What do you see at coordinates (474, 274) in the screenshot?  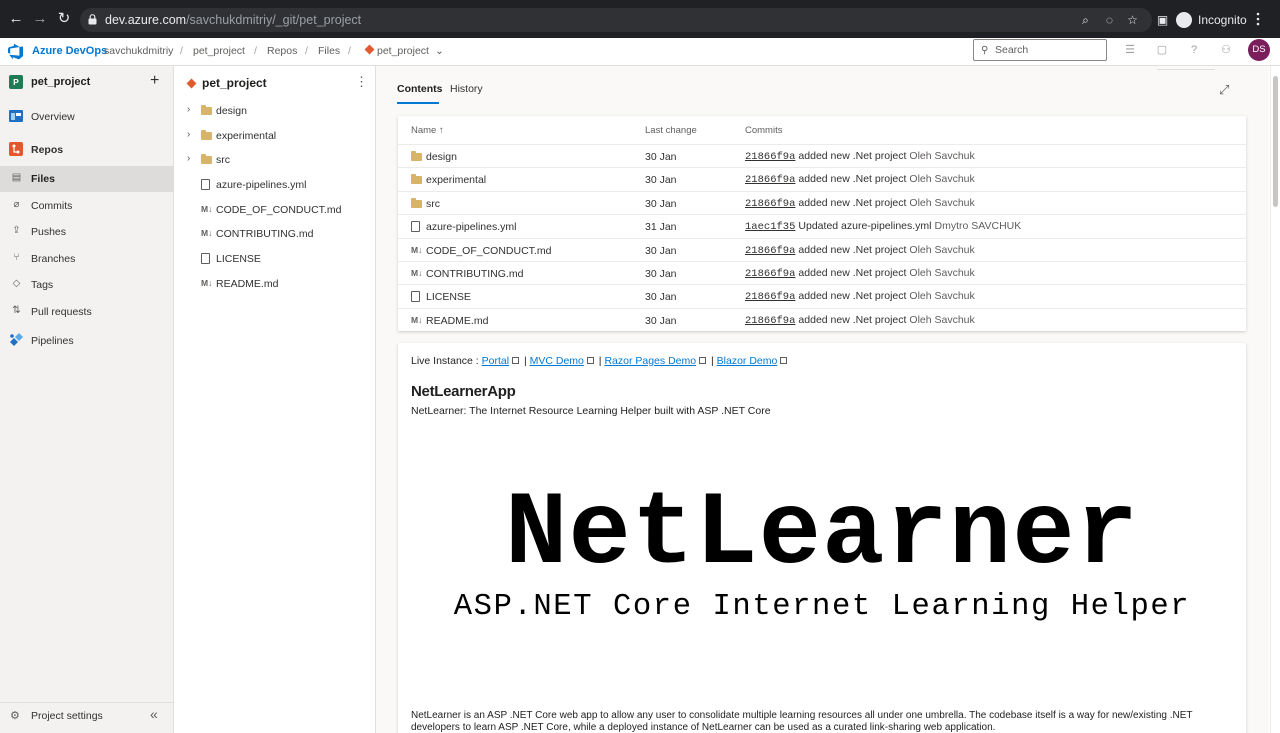 I see `file-name: CONTRIBUTING.md` at bounding box center [474, 274].